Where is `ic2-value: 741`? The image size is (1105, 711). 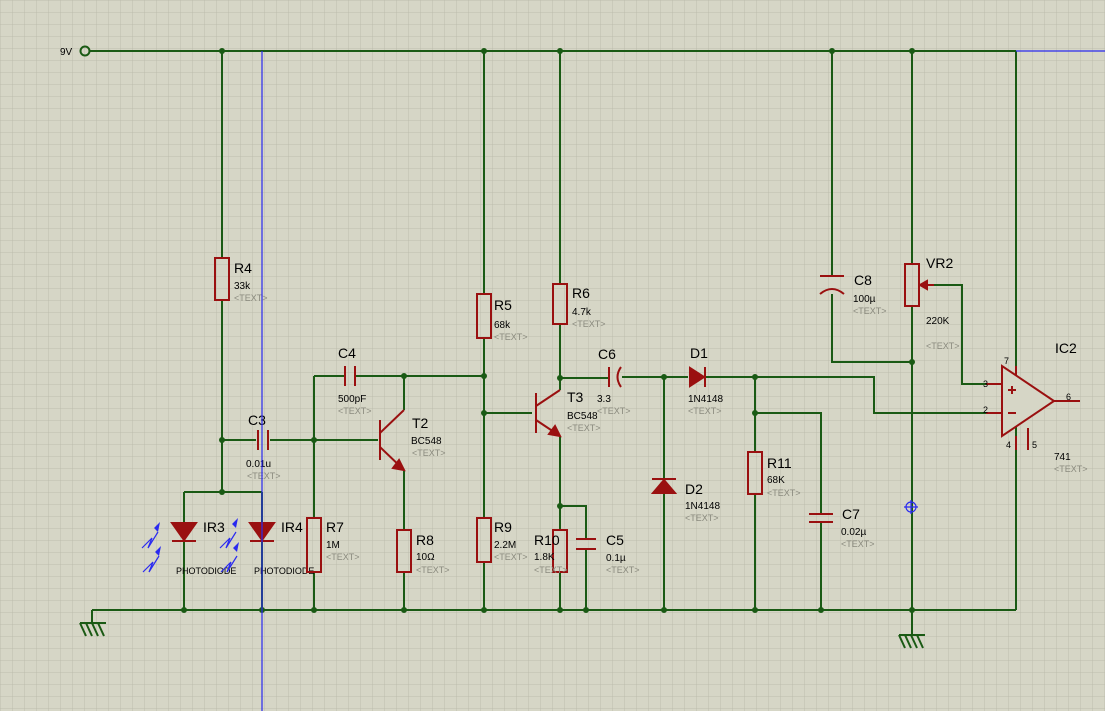
ic2-value: 741 is located at coordinates (1062, 457).